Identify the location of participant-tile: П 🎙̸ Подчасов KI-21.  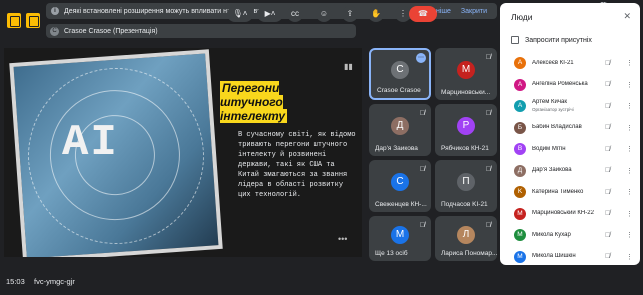
(466, 186).